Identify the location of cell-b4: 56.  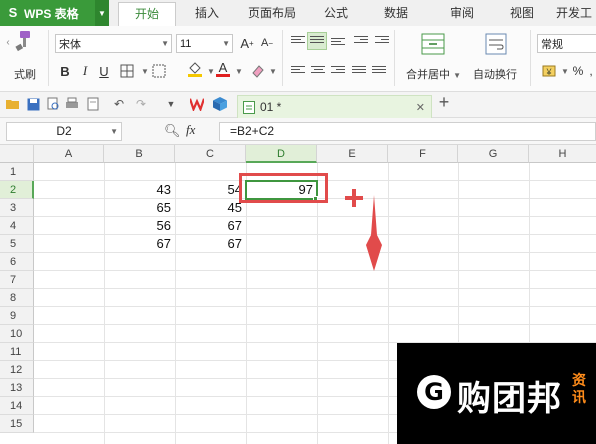
(139, 226).